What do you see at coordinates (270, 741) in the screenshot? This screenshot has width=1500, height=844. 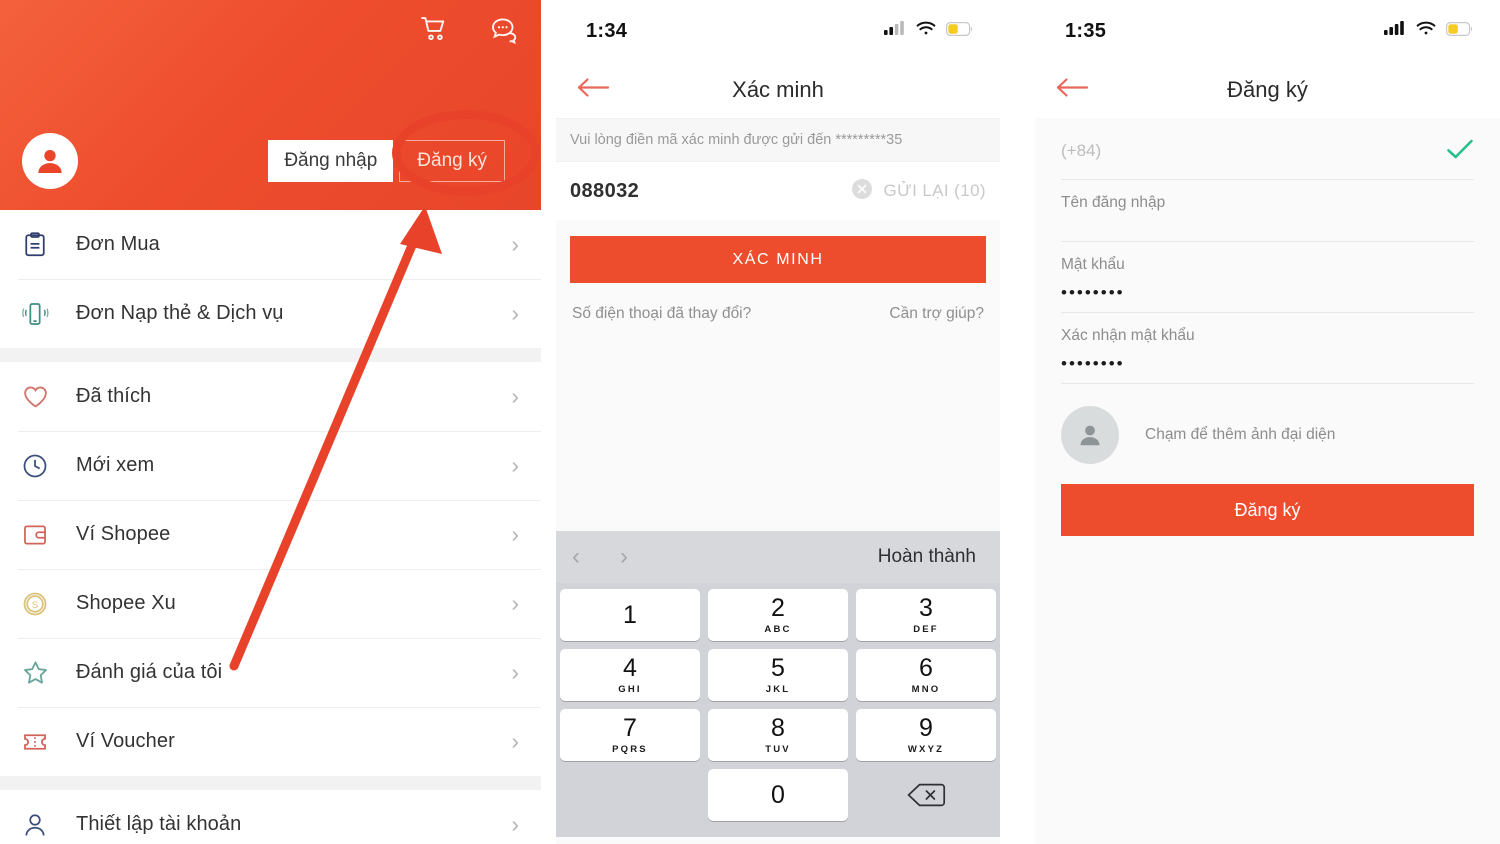 I see `menu-item-vi-voucher: Ví Voucher ›` at bounding box center [270, 741].